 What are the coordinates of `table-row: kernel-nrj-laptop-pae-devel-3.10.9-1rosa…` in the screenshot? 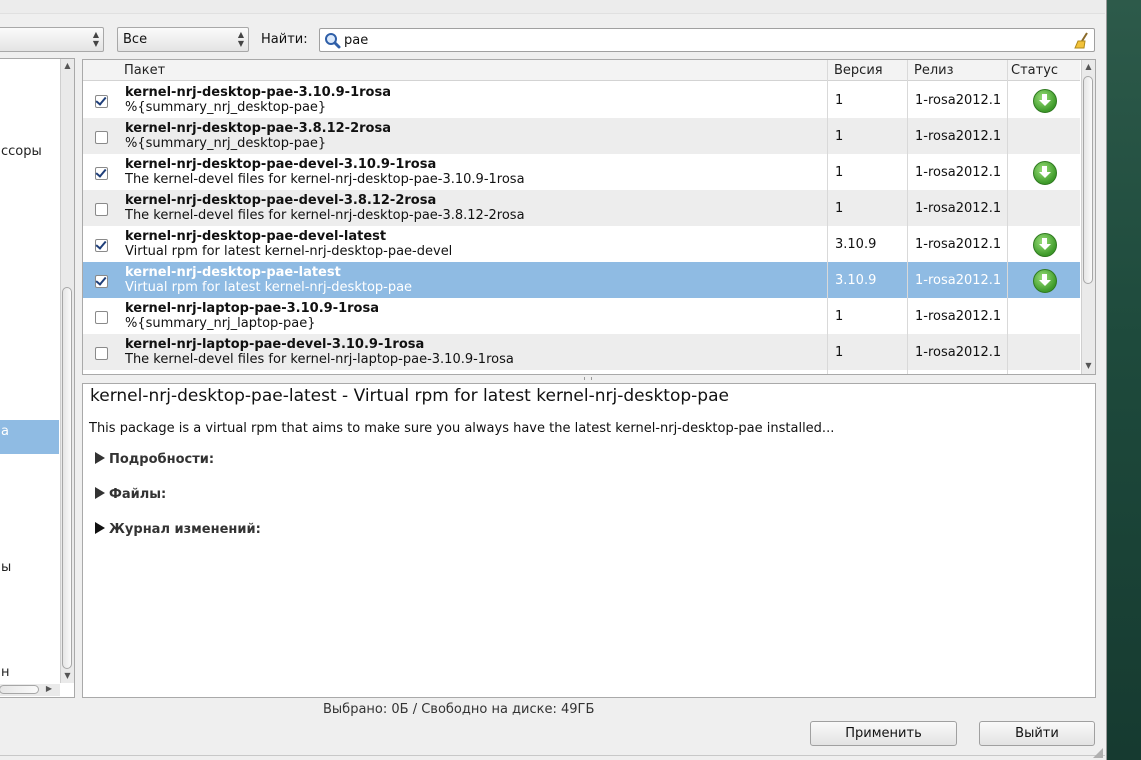 It's located at (581, 352).